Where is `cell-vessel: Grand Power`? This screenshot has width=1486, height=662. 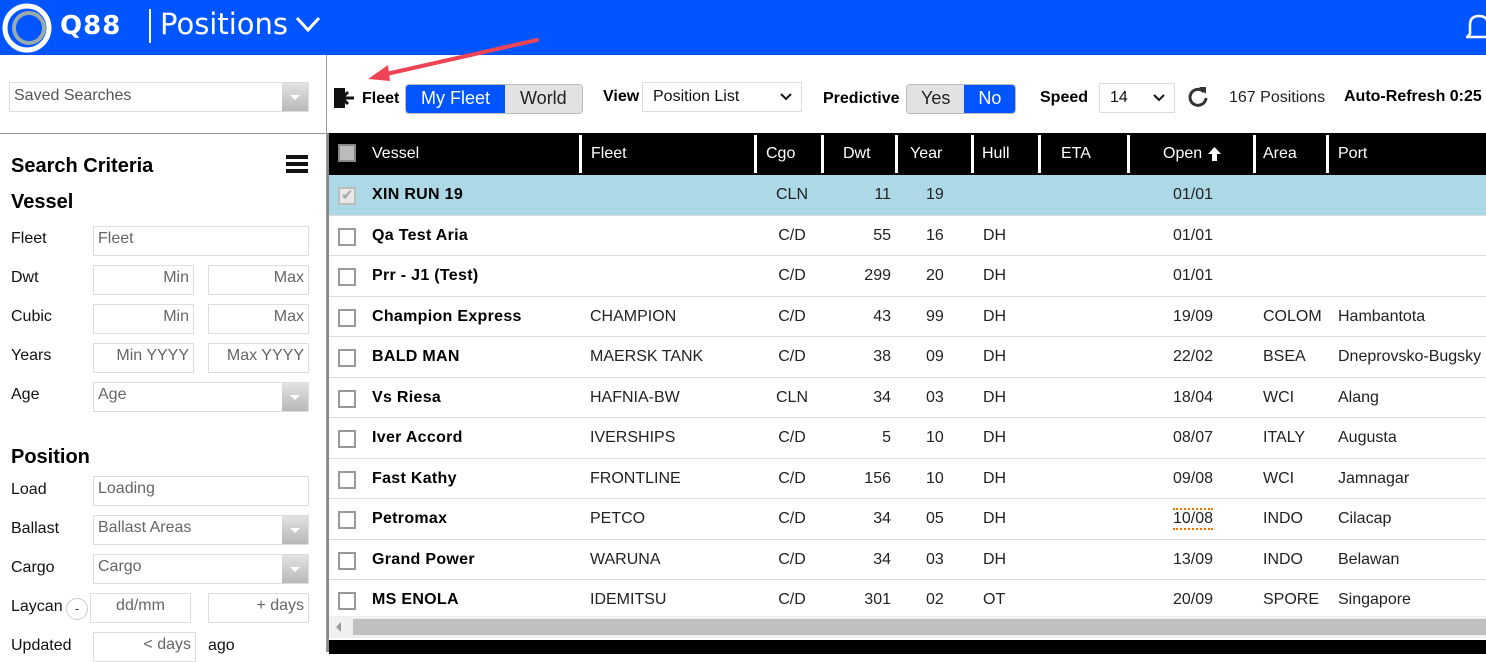
cell-vessel: Grand Power is located at coordinates (423, 560).